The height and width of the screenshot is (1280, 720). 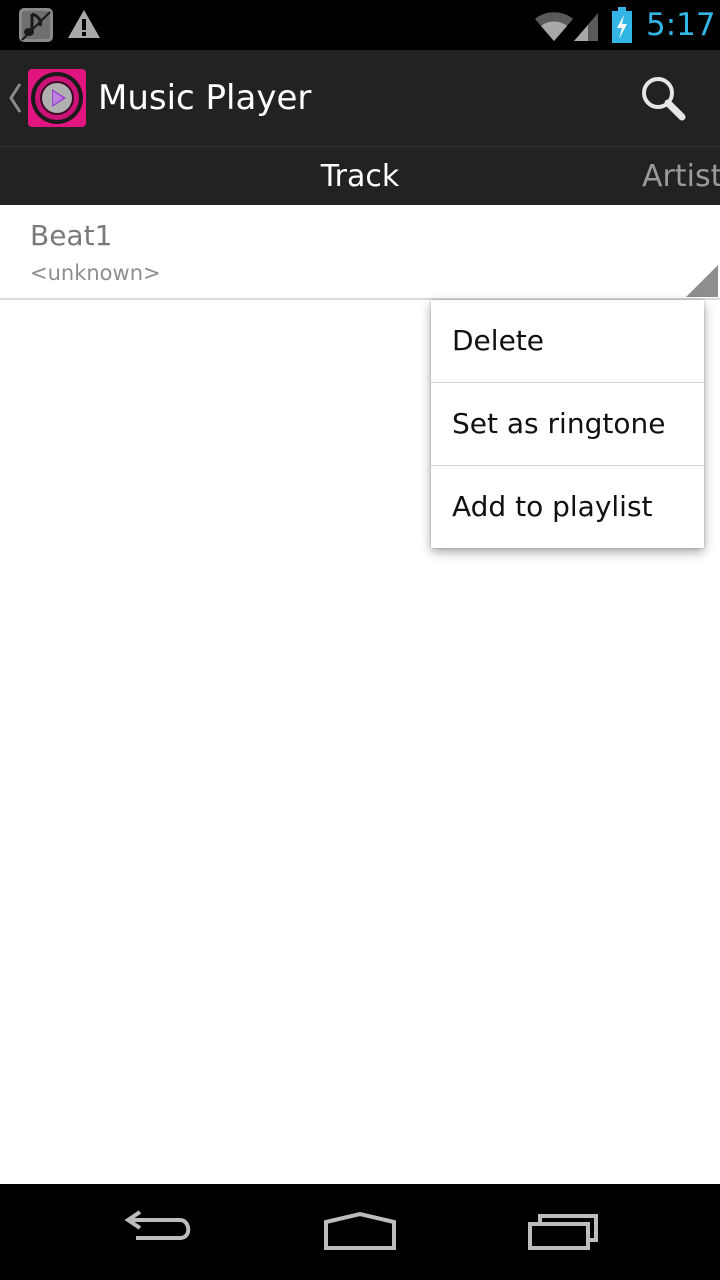 What do you see at coordinates (36, 25) in the screenshot?
I see `music-note-icon` at bounding box center [36, 25].